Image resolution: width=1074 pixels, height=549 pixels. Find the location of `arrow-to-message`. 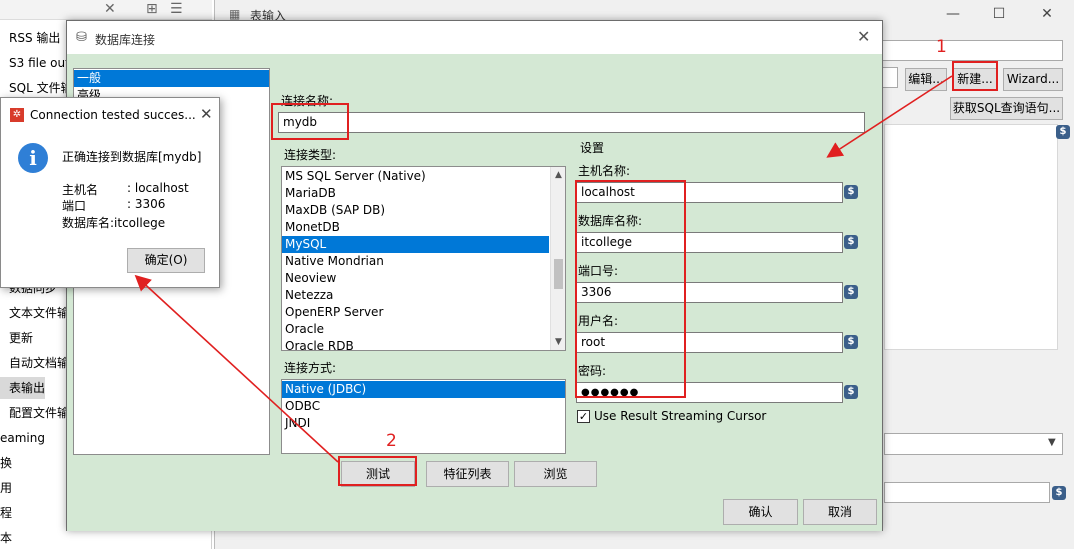

arrow-to-message is located at coordinates (236, 368).